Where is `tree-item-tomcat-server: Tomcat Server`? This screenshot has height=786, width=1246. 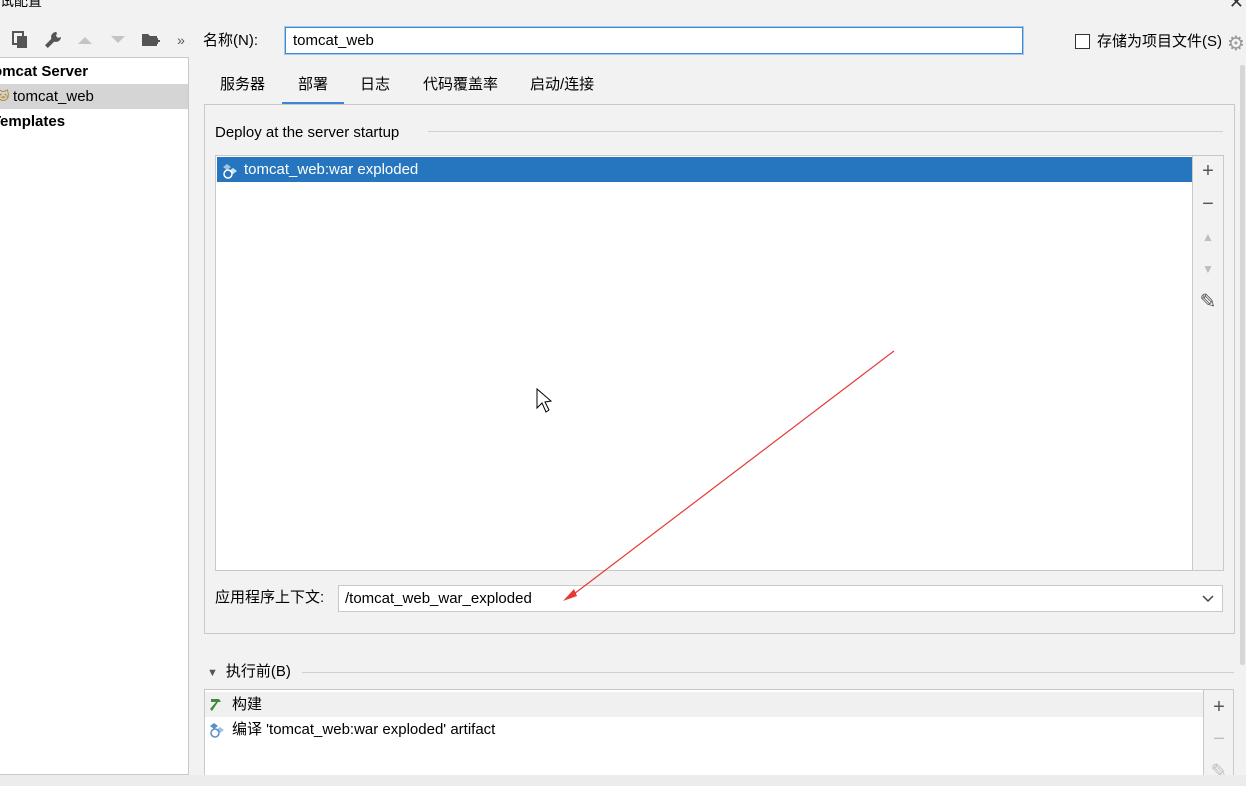
tree-item-tomcat-server: Tomcat Server is located at coordinates (86, 71).